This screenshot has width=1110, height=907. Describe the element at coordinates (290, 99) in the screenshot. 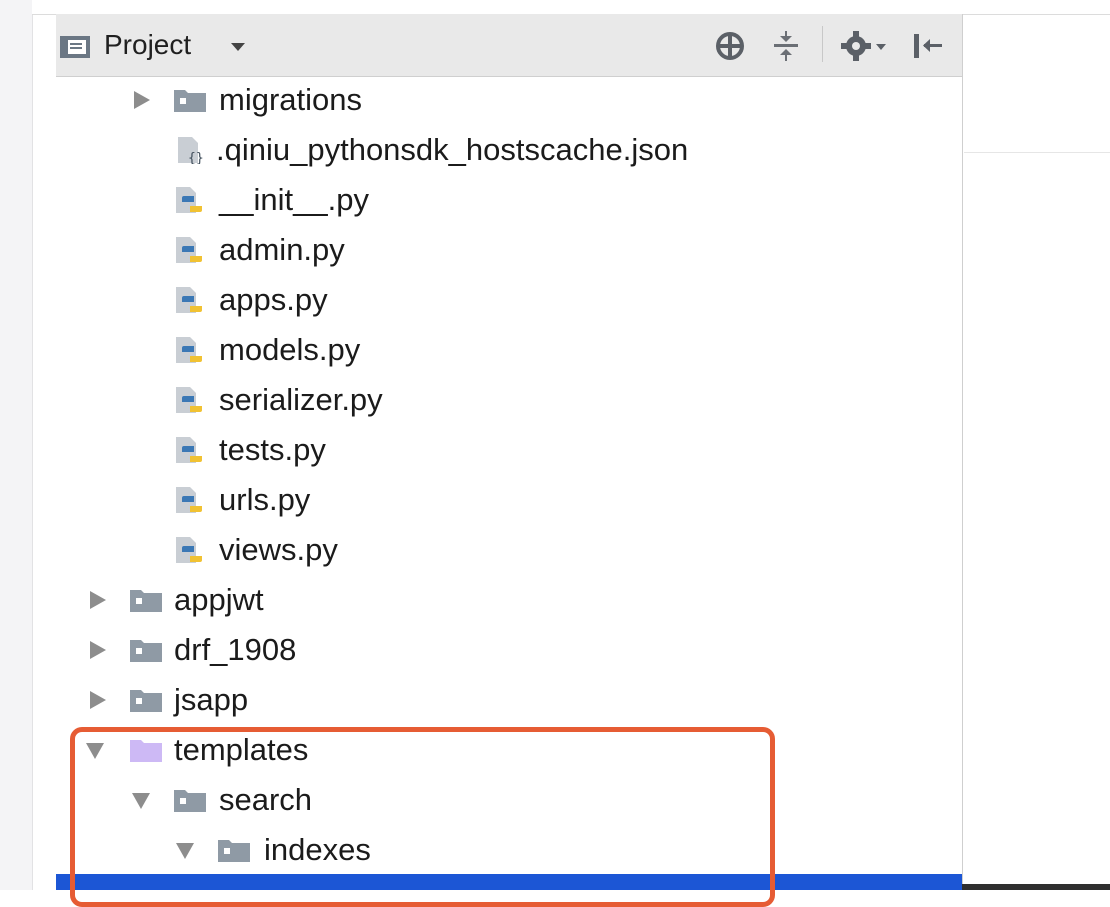

I see `tree-item-label: migrations` at that location.